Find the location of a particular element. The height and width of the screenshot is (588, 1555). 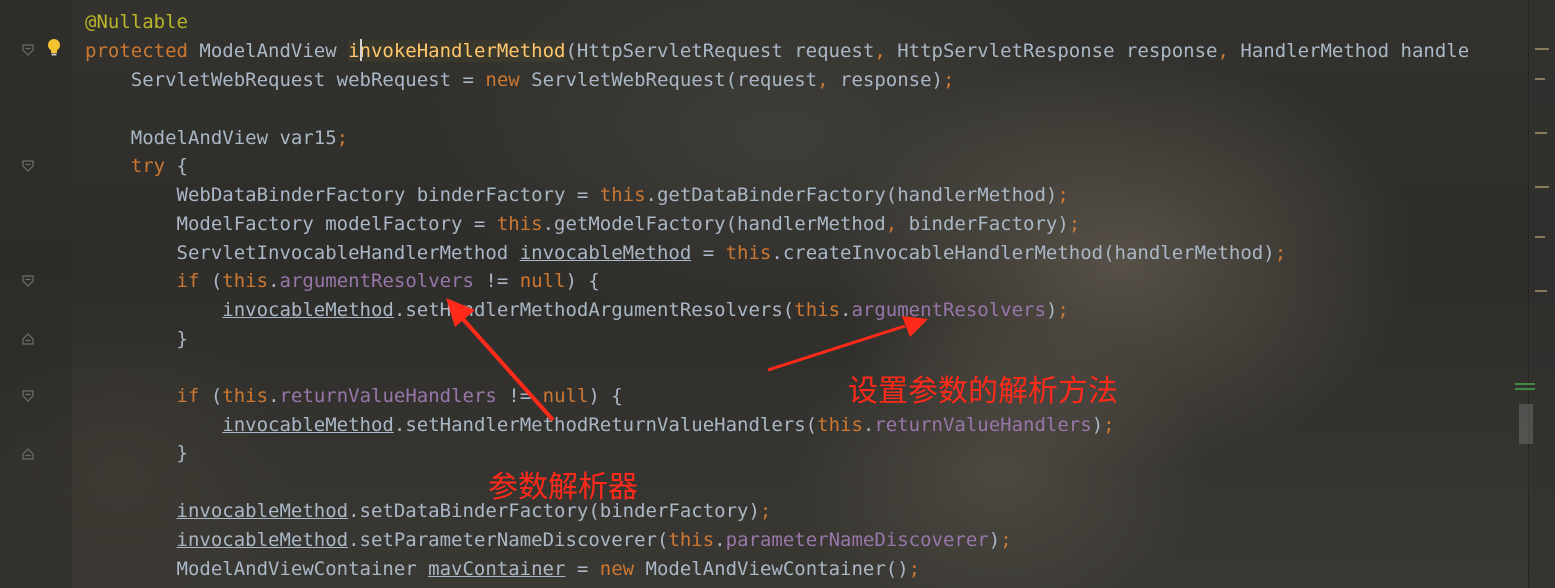

annotation-param-resolver: 参数解析器 is located at coordinates (563, 487).